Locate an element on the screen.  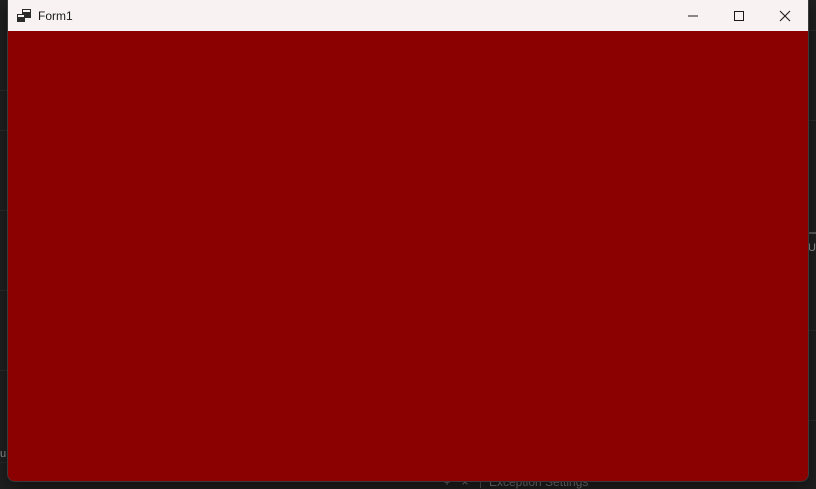
close-button is located at coordinates (785, 15).